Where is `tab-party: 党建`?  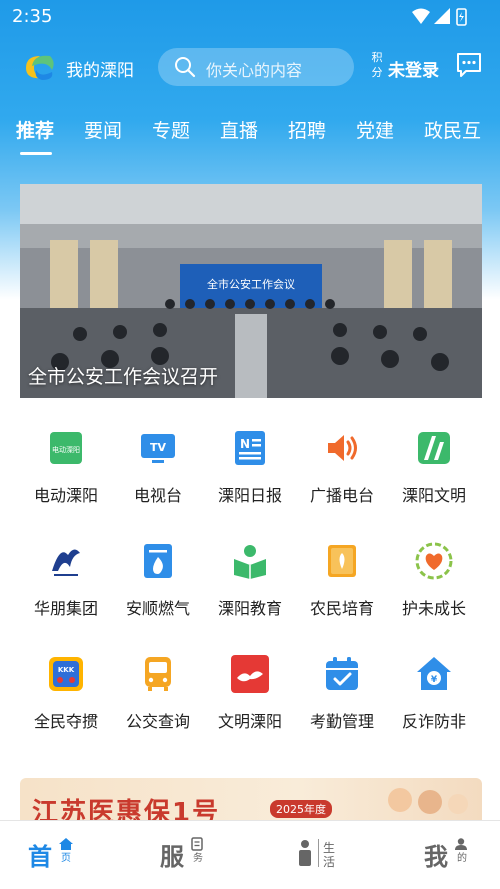 tab-party: 党建 is located at coordinates (375, 129).